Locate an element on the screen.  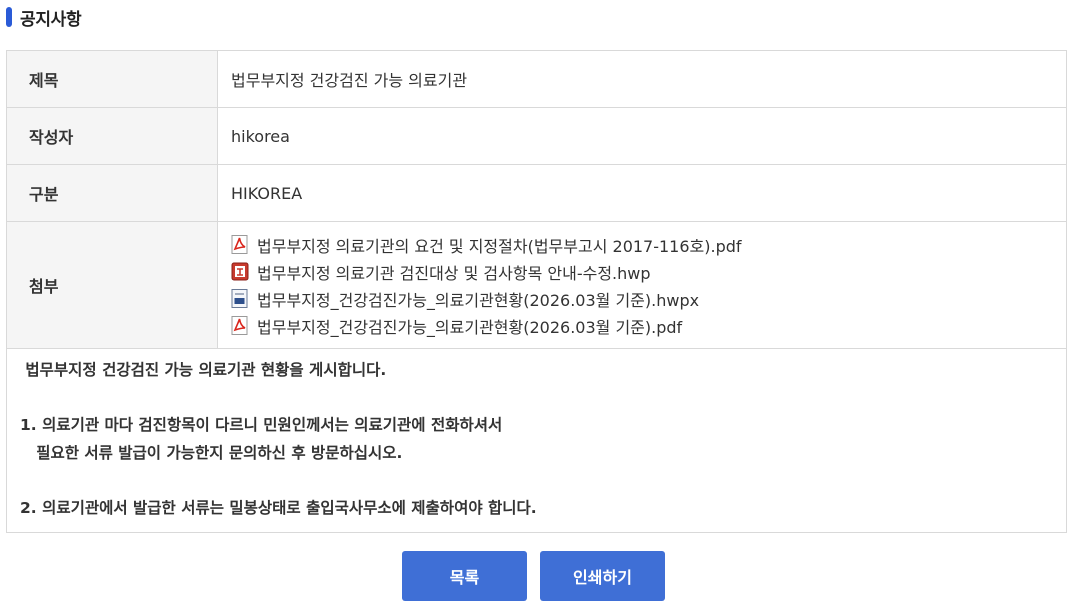
category-value: HIKOREA is located at coordinates (267, 193).